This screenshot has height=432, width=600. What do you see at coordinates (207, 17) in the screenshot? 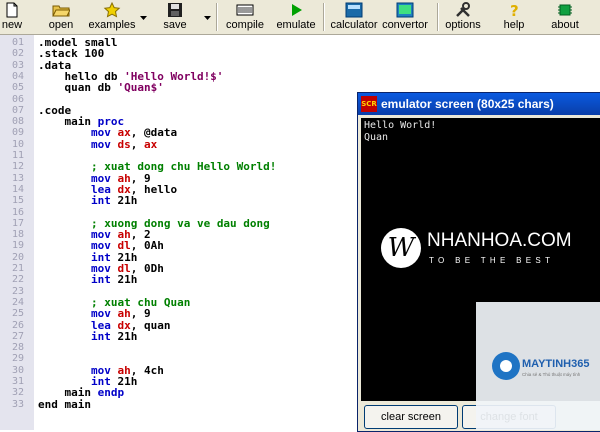
I see `save-dropdown-icon` at bounding box center [207, 17].